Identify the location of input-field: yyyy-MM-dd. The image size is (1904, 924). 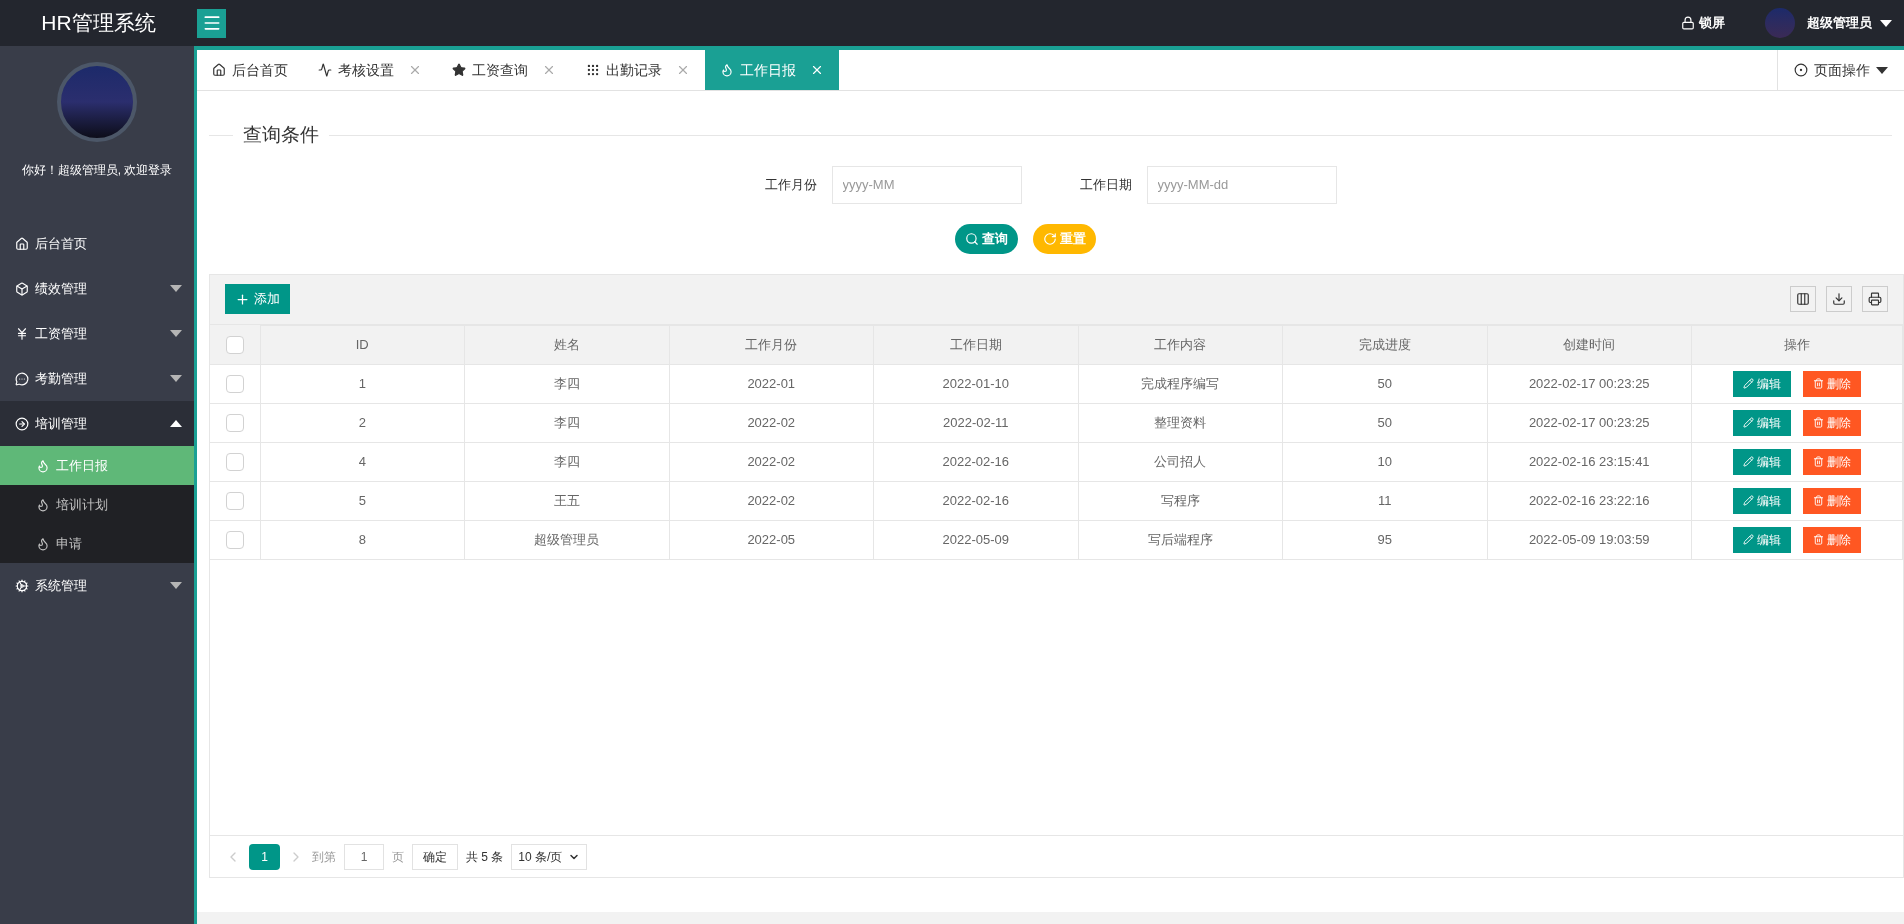
(1241, 184).